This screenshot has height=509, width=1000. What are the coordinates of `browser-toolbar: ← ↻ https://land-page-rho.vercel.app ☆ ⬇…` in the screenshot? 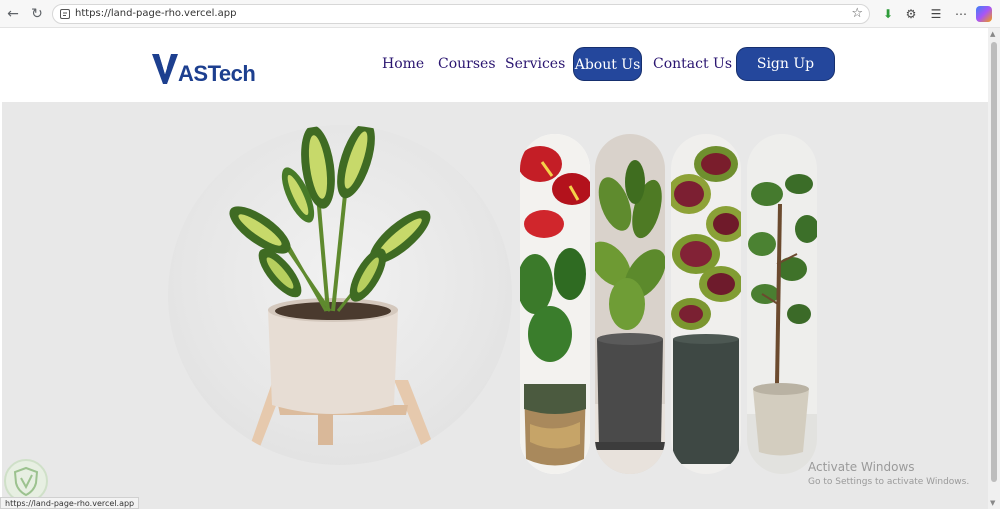 It's located at (500, 14).